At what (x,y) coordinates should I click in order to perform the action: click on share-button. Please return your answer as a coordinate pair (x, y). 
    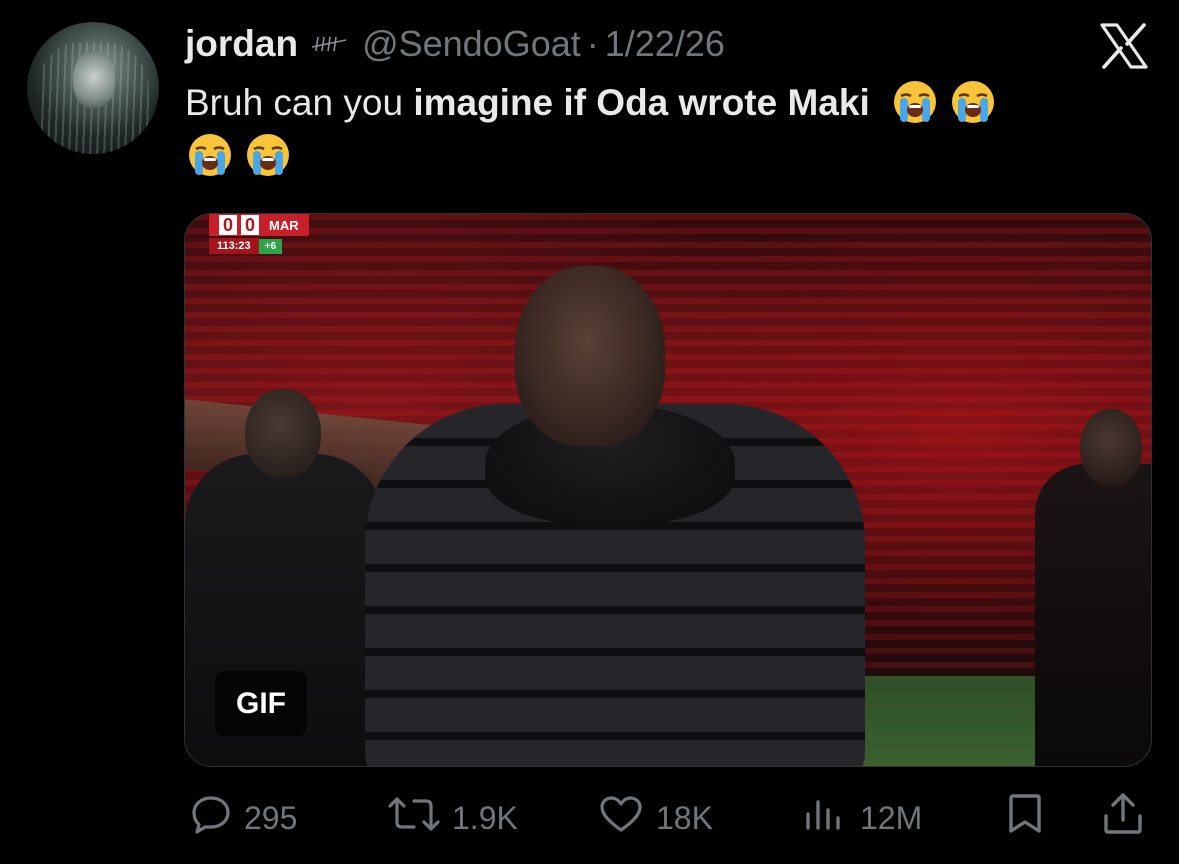
    Looking at the image, I should click on (1123, 818).